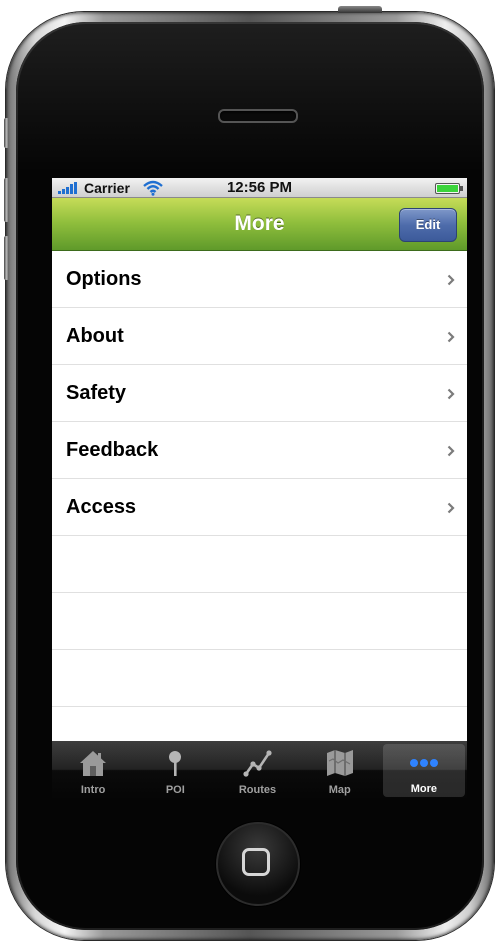 This screenshot has height=946, width=500. I want to click on menu-item-access: Access, so click(259, 507).